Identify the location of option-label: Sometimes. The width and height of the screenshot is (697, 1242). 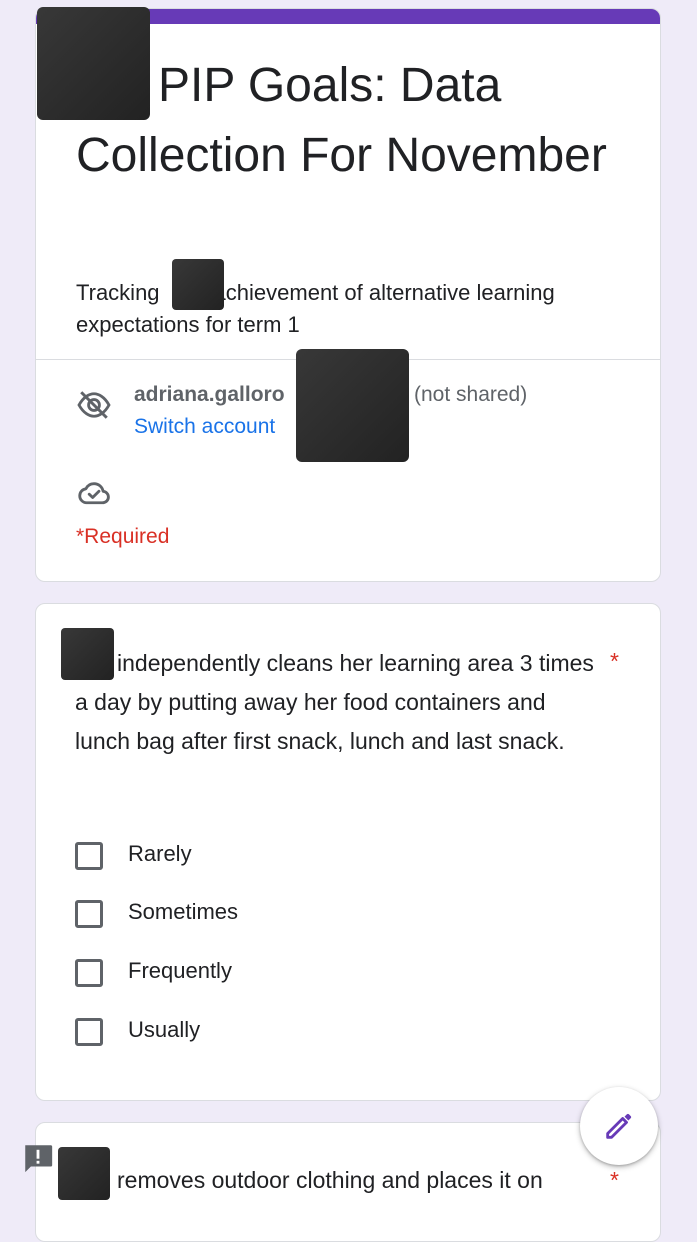
(183, 911).